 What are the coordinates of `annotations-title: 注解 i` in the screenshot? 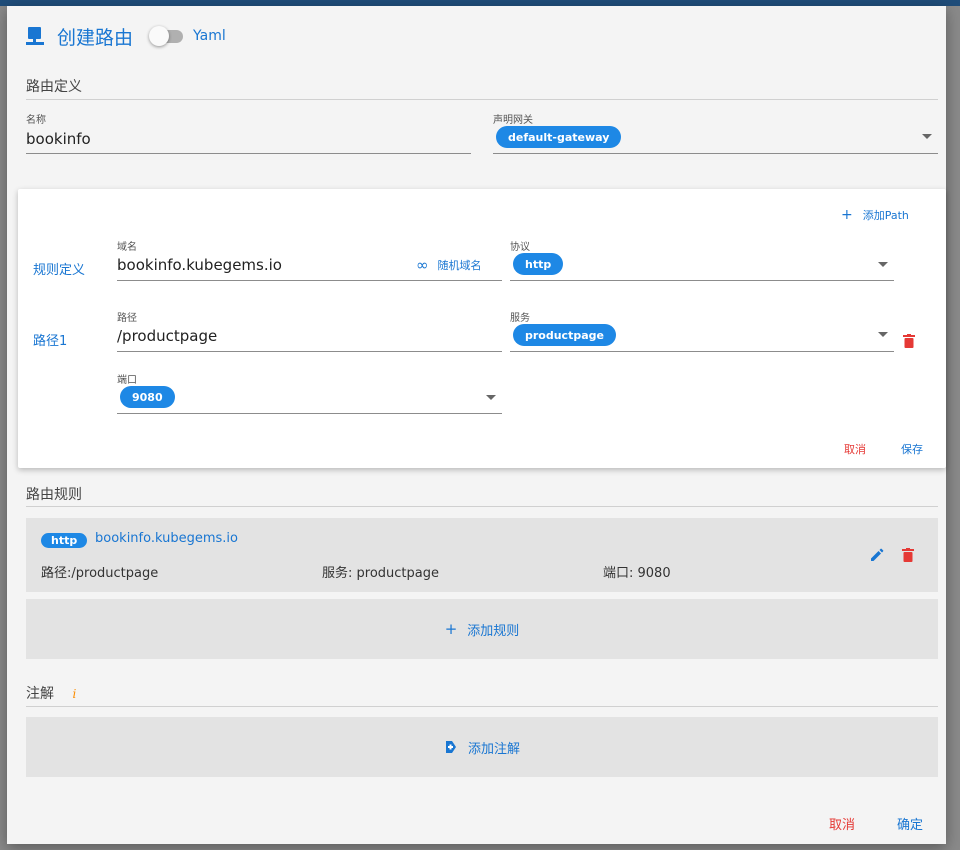 It's located at (51, 694).